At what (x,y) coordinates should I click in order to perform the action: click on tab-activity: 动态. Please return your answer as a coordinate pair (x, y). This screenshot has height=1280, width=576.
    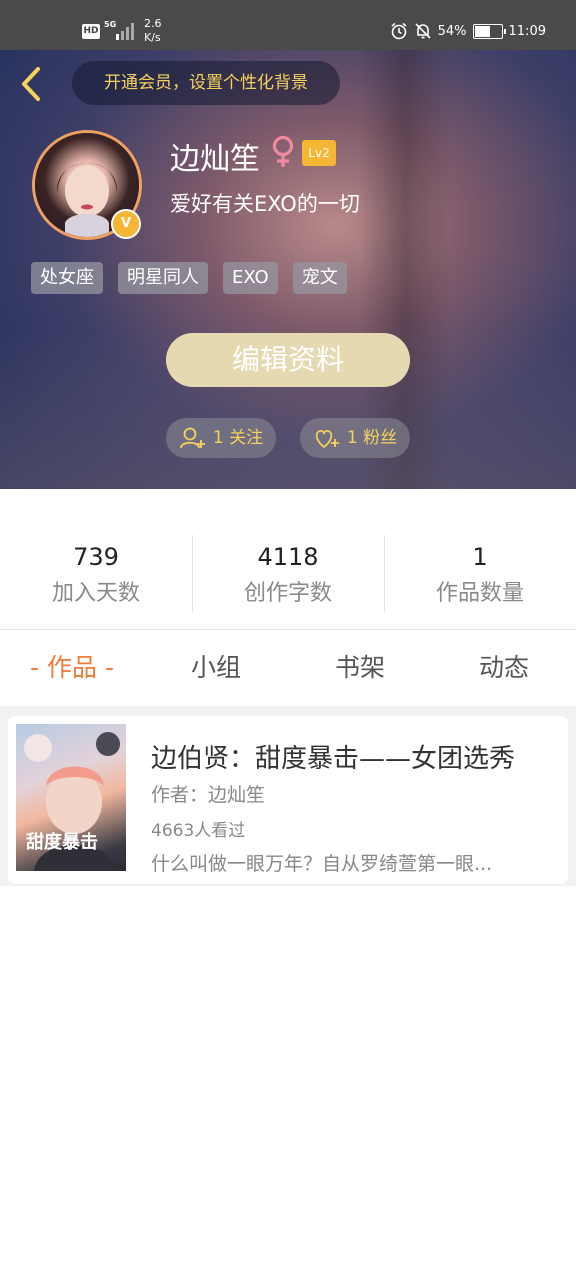
    Looking at the image, I should click on (504, 668).